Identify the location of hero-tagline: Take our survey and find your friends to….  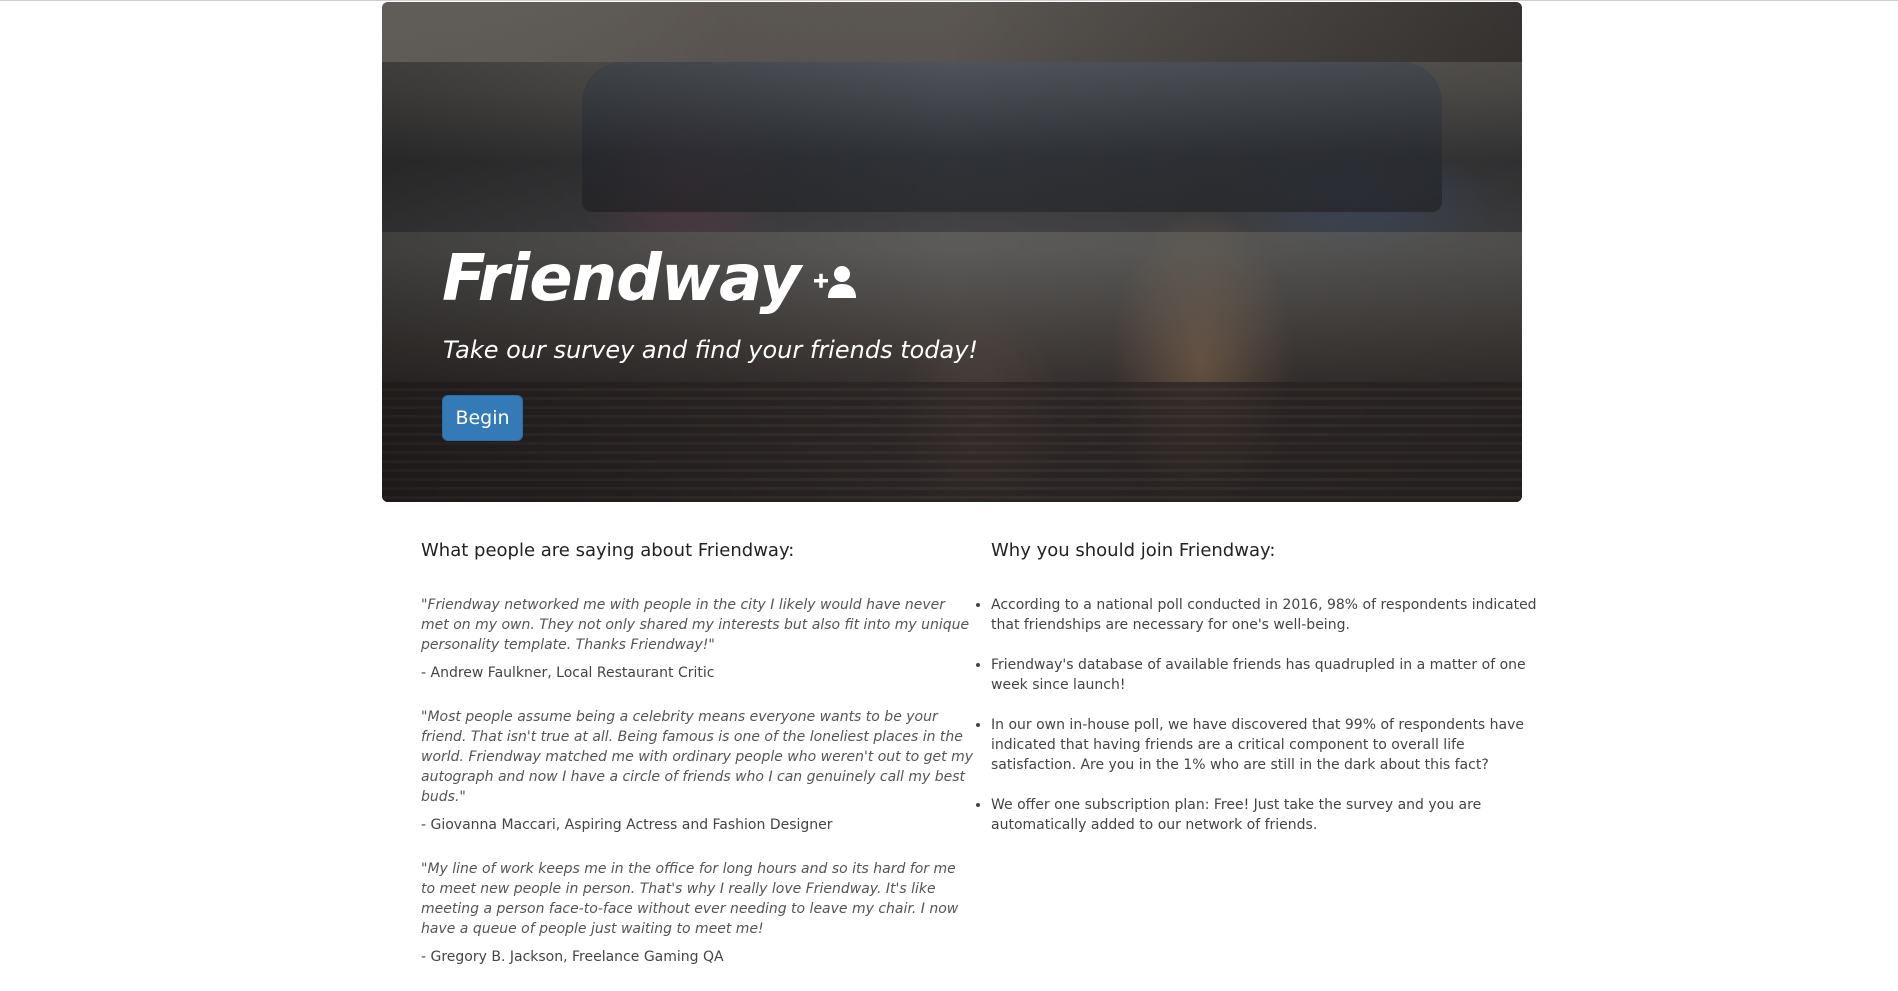
(711, 350).